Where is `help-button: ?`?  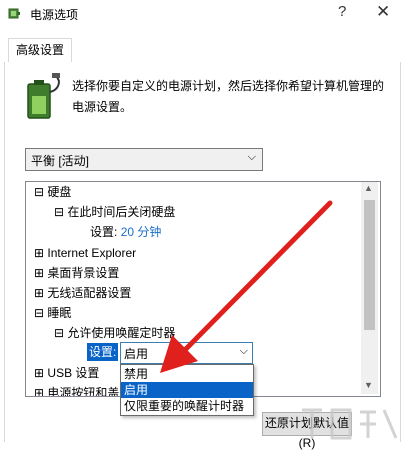 help-button: ? is located at coordinates (342, 11).